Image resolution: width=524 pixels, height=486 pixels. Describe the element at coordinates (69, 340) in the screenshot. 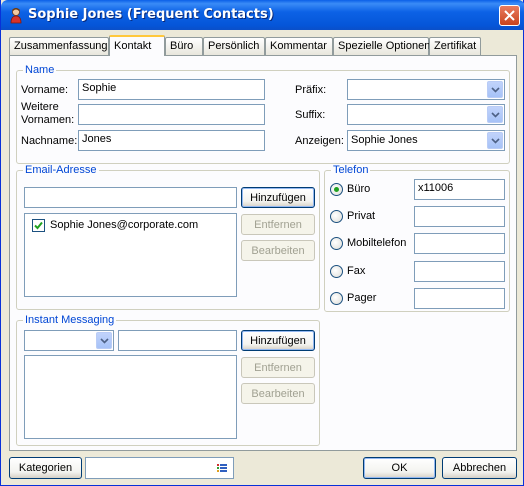

I see `im-service-combo` at that location.